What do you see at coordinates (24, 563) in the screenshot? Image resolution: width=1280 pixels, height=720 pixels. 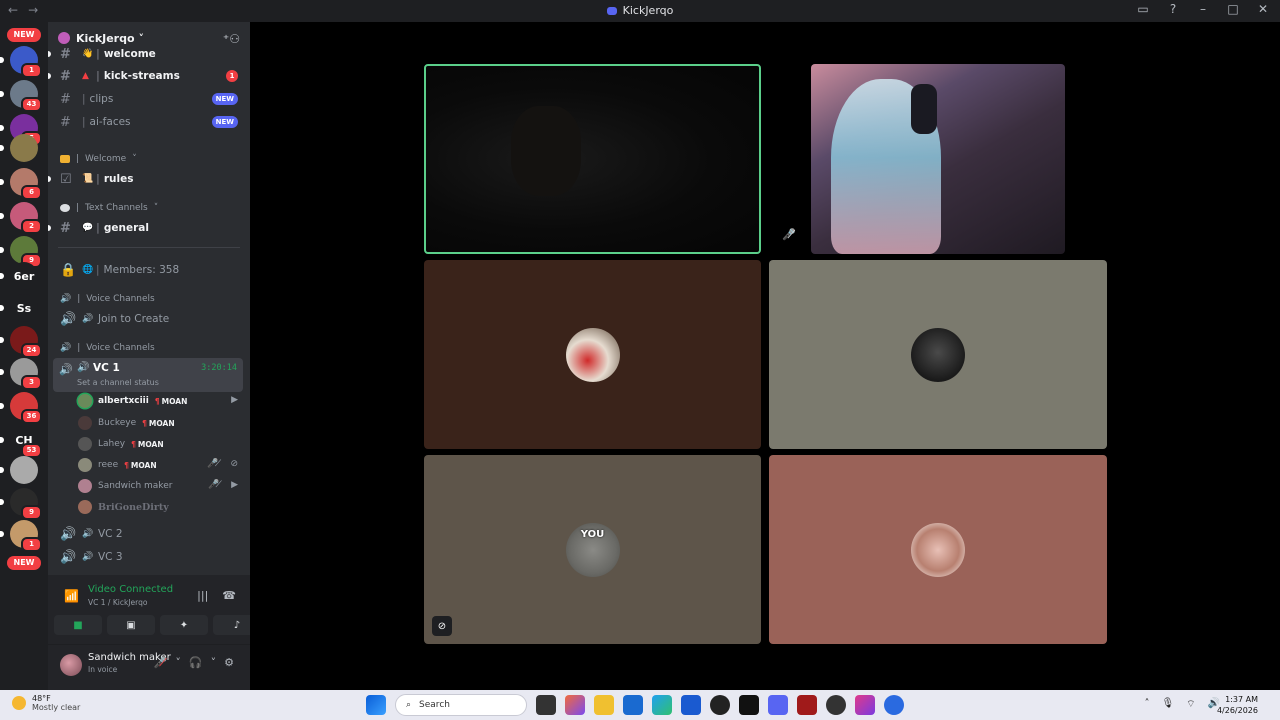 I see `new-unreads-pill-bottom: NEW` at bounding box center [24, 563].